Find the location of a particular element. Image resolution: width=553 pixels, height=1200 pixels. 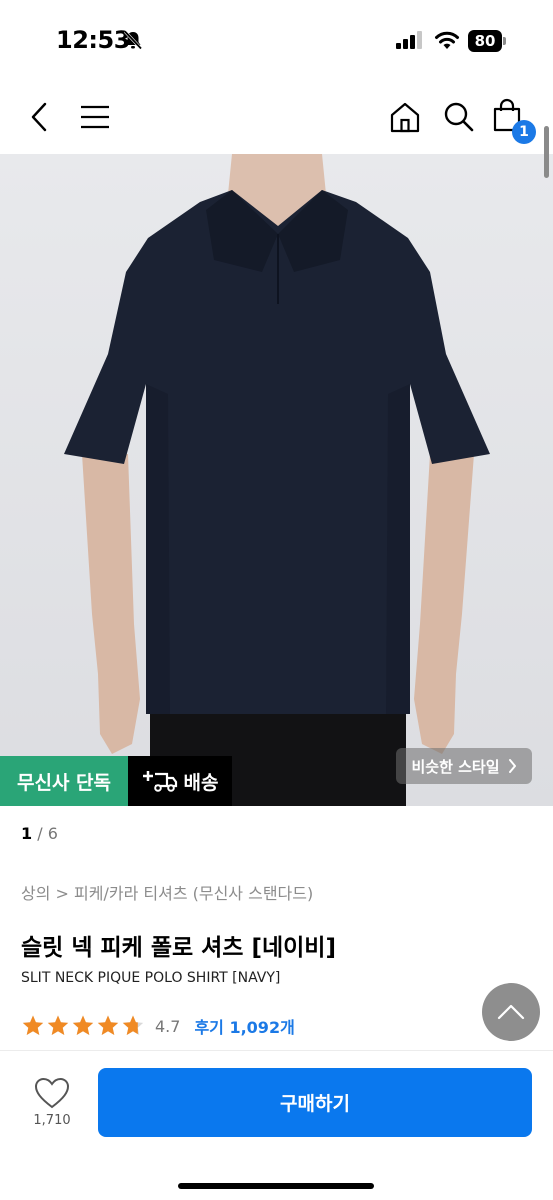

rating-row: 4.7 후기 1,092개 is located at coordinates (158, 1026).